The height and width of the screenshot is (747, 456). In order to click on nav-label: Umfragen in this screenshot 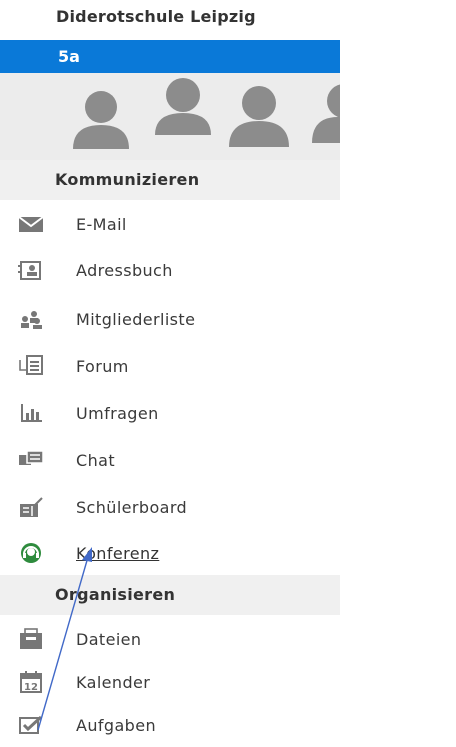, I will do `click(117, 413)`.